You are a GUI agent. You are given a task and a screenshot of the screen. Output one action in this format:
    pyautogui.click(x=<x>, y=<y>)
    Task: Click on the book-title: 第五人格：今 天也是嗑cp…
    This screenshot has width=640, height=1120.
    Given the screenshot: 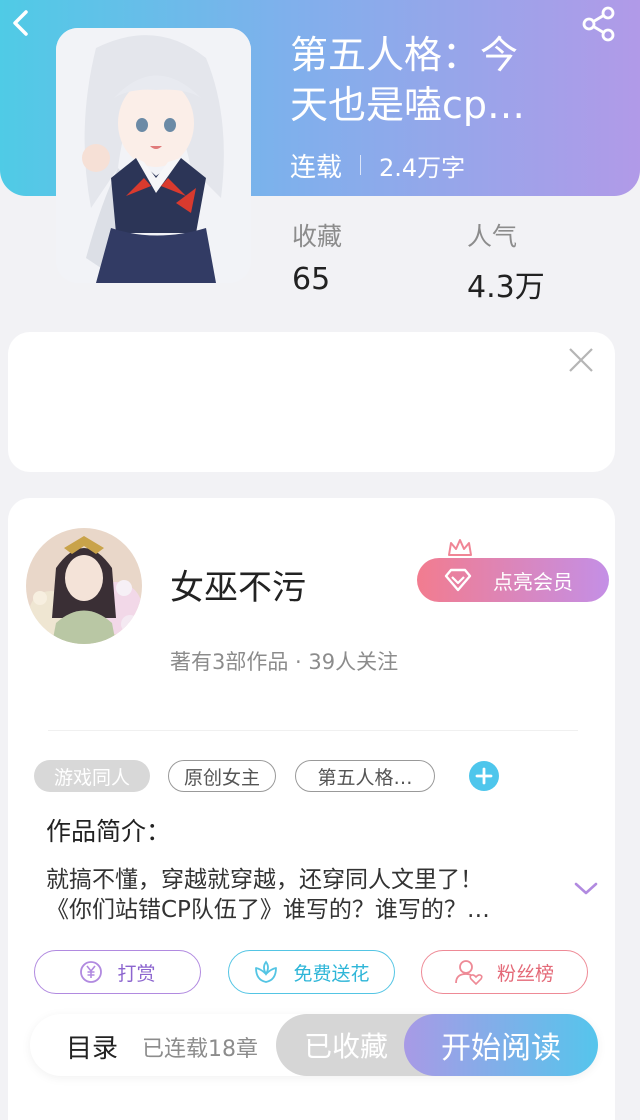 What is the action you would take?
    pyautogui.click(x=435, y=80)
    